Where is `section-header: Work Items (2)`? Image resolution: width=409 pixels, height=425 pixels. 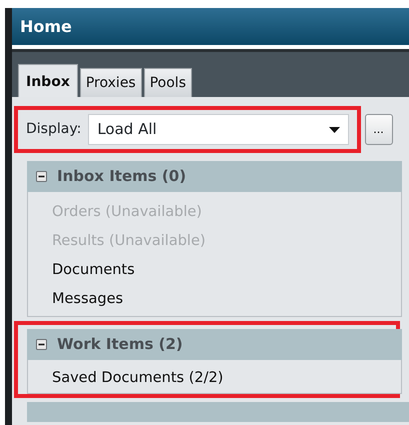
section-header: Work Items (2) is located at coordinates (214, 344).